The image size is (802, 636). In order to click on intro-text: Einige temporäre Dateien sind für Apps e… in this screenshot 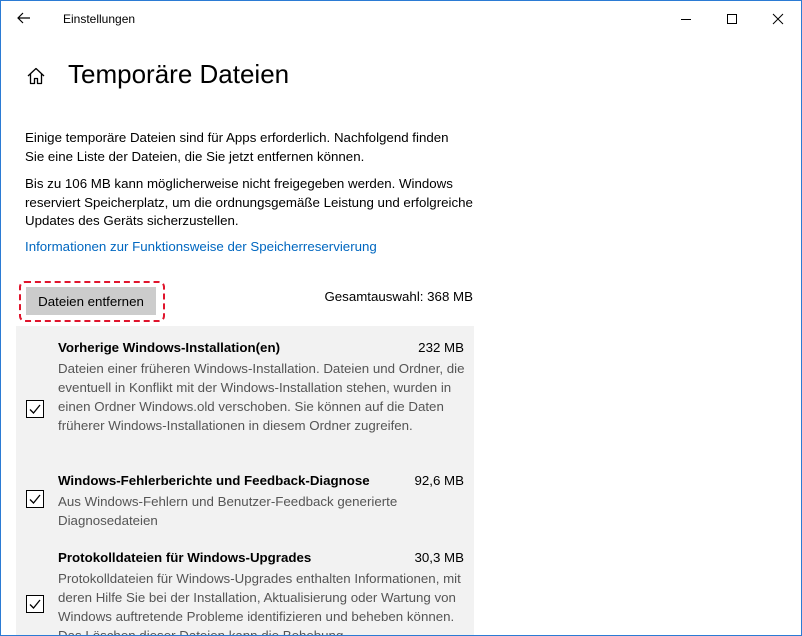, I will do `click(237, 147)`.